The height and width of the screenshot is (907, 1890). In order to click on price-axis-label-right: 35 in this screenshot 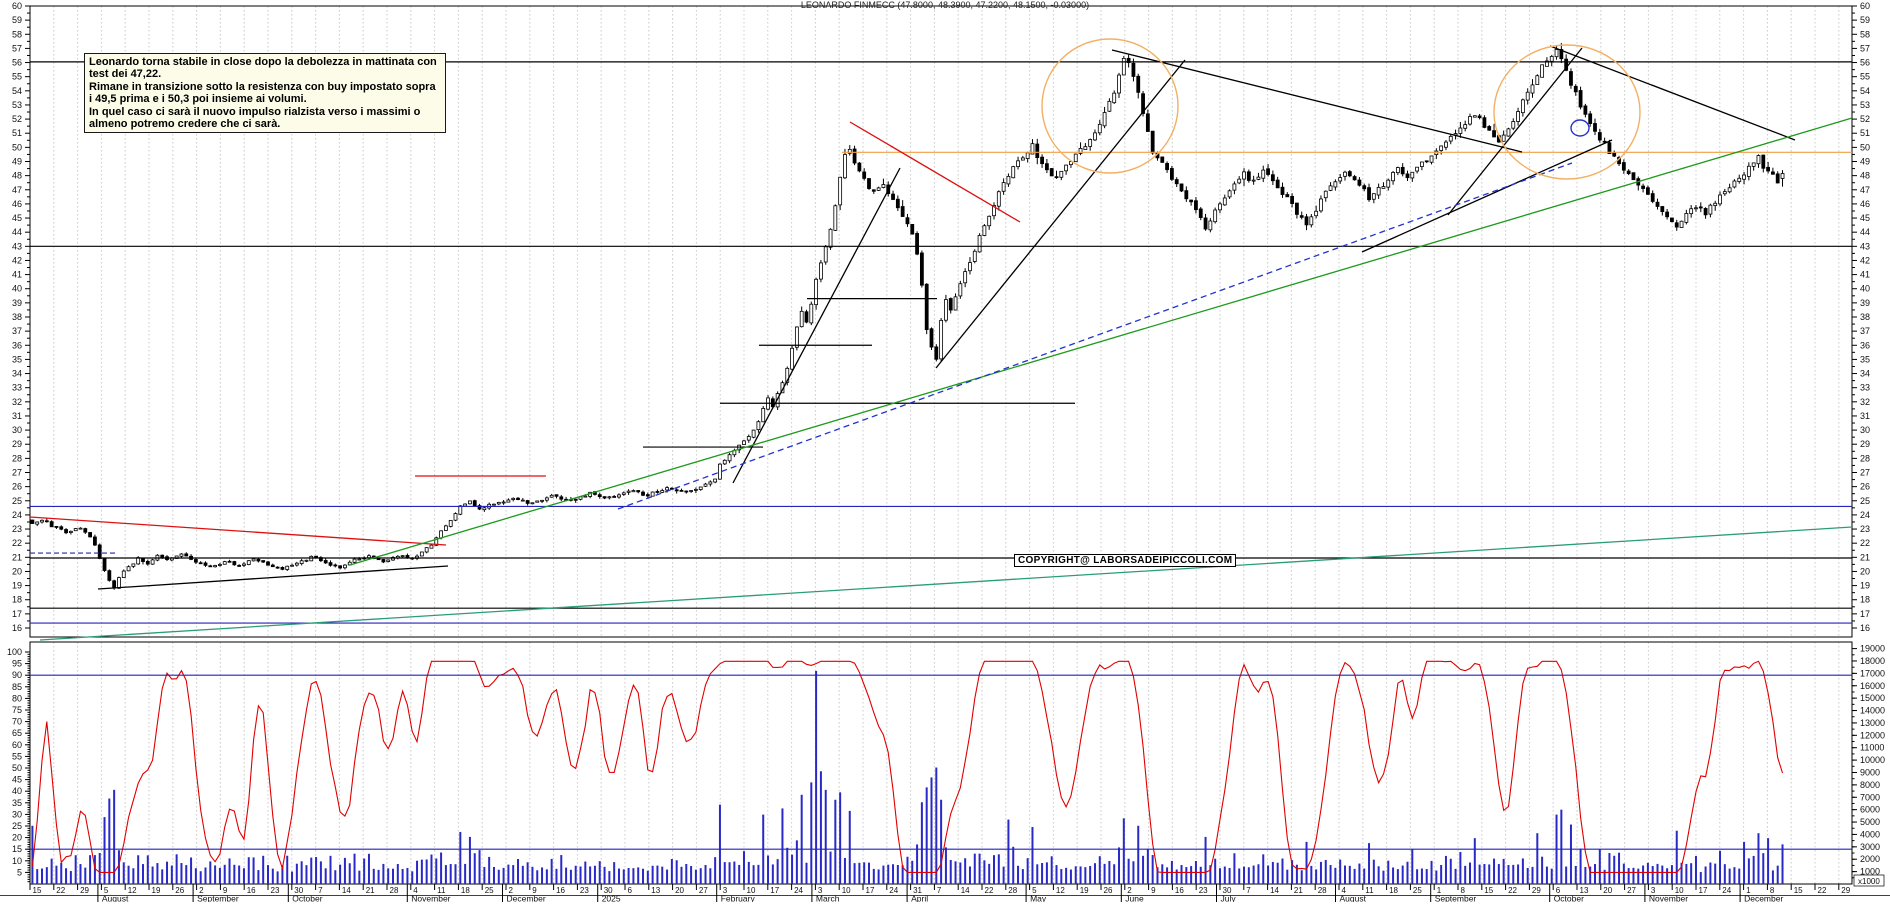, I will do `click(1865, 359)`.